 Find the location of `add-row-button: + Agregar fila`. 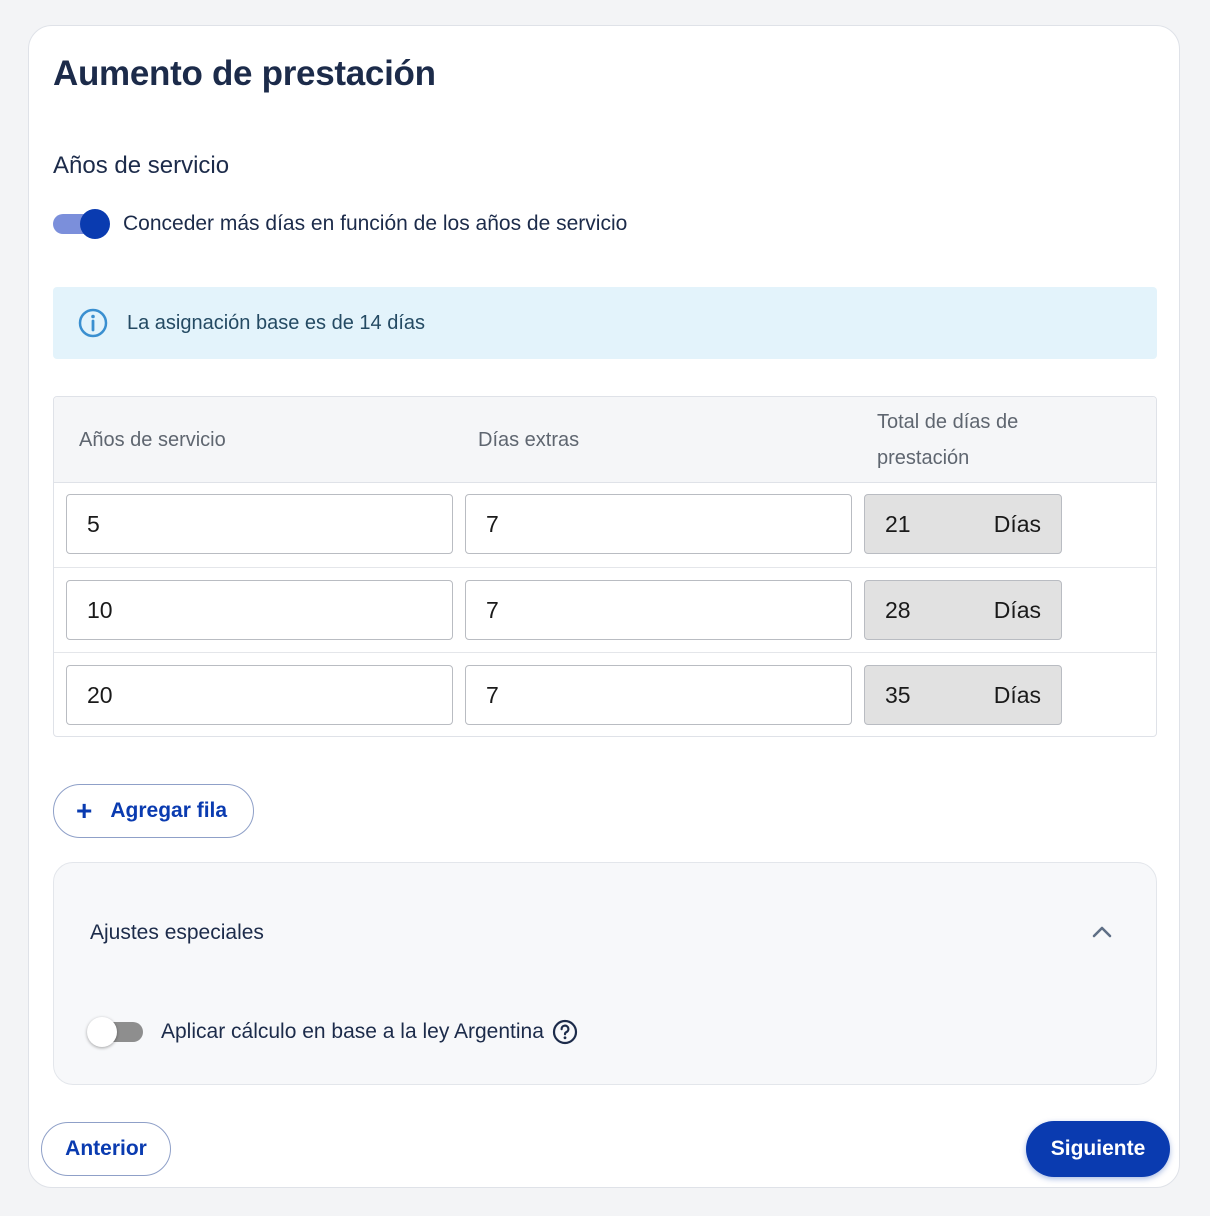

add-row-button: + Agregar fila is located at coordinates (153, 811).